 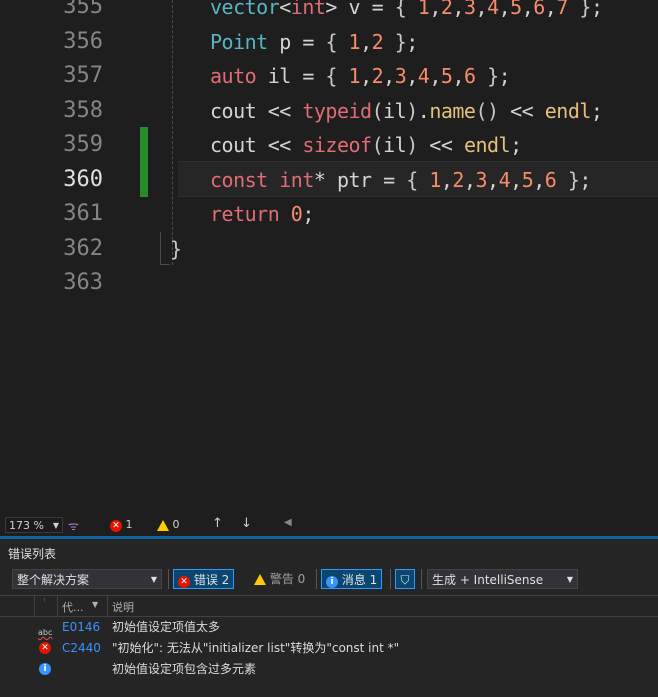 I want to click on warnings-filter-button: 警告 0, so click(x=279, y=579).